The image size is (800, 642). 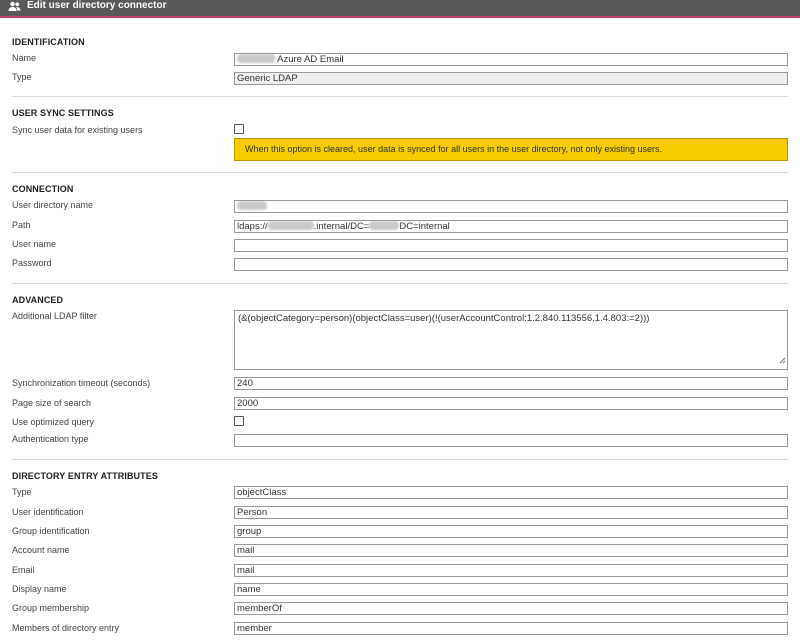 I want to click on name-label: Name, so click(x=24, y=58).